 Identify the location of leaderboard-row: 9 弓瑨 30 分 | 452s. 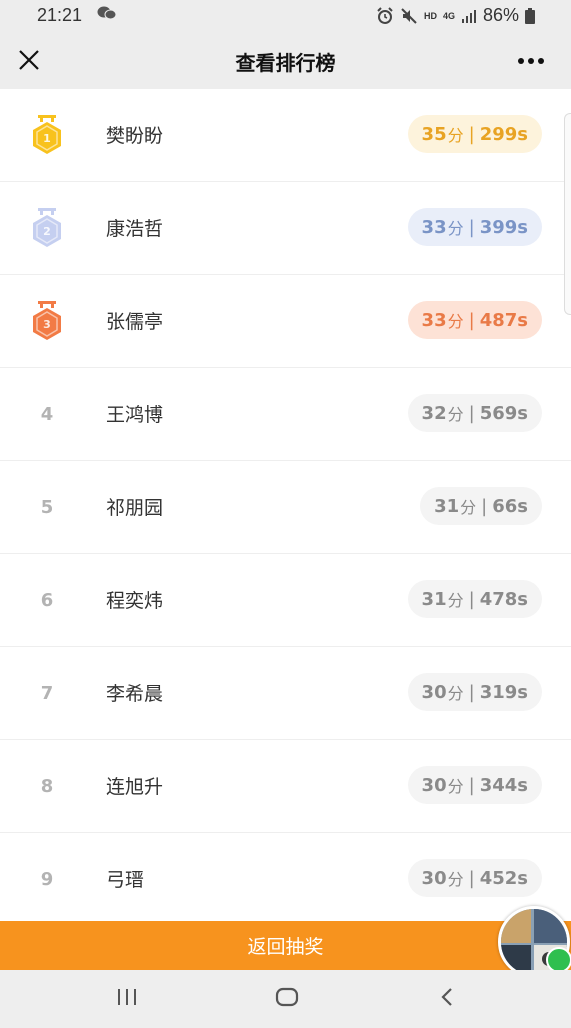
(285, 879).